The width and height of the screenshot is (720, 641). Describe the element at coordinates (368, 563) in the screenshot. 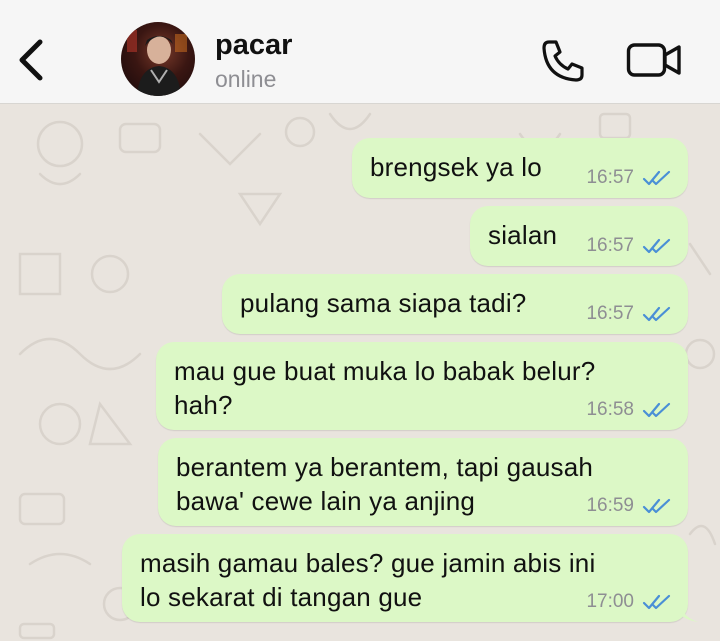

I see `message-line: masih gamau bales? gue jamin abis ini` at that location.